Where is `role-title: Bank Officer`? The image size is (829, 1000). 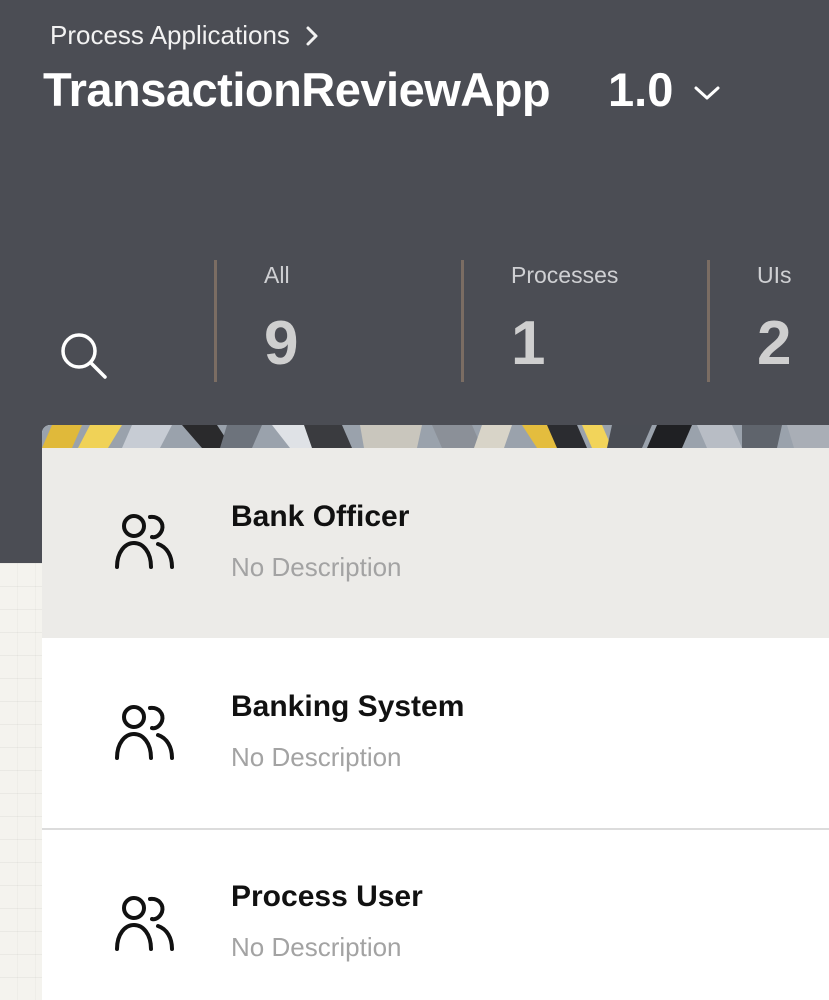 role-title: Bank Officer is located at coordinates (320, 516).